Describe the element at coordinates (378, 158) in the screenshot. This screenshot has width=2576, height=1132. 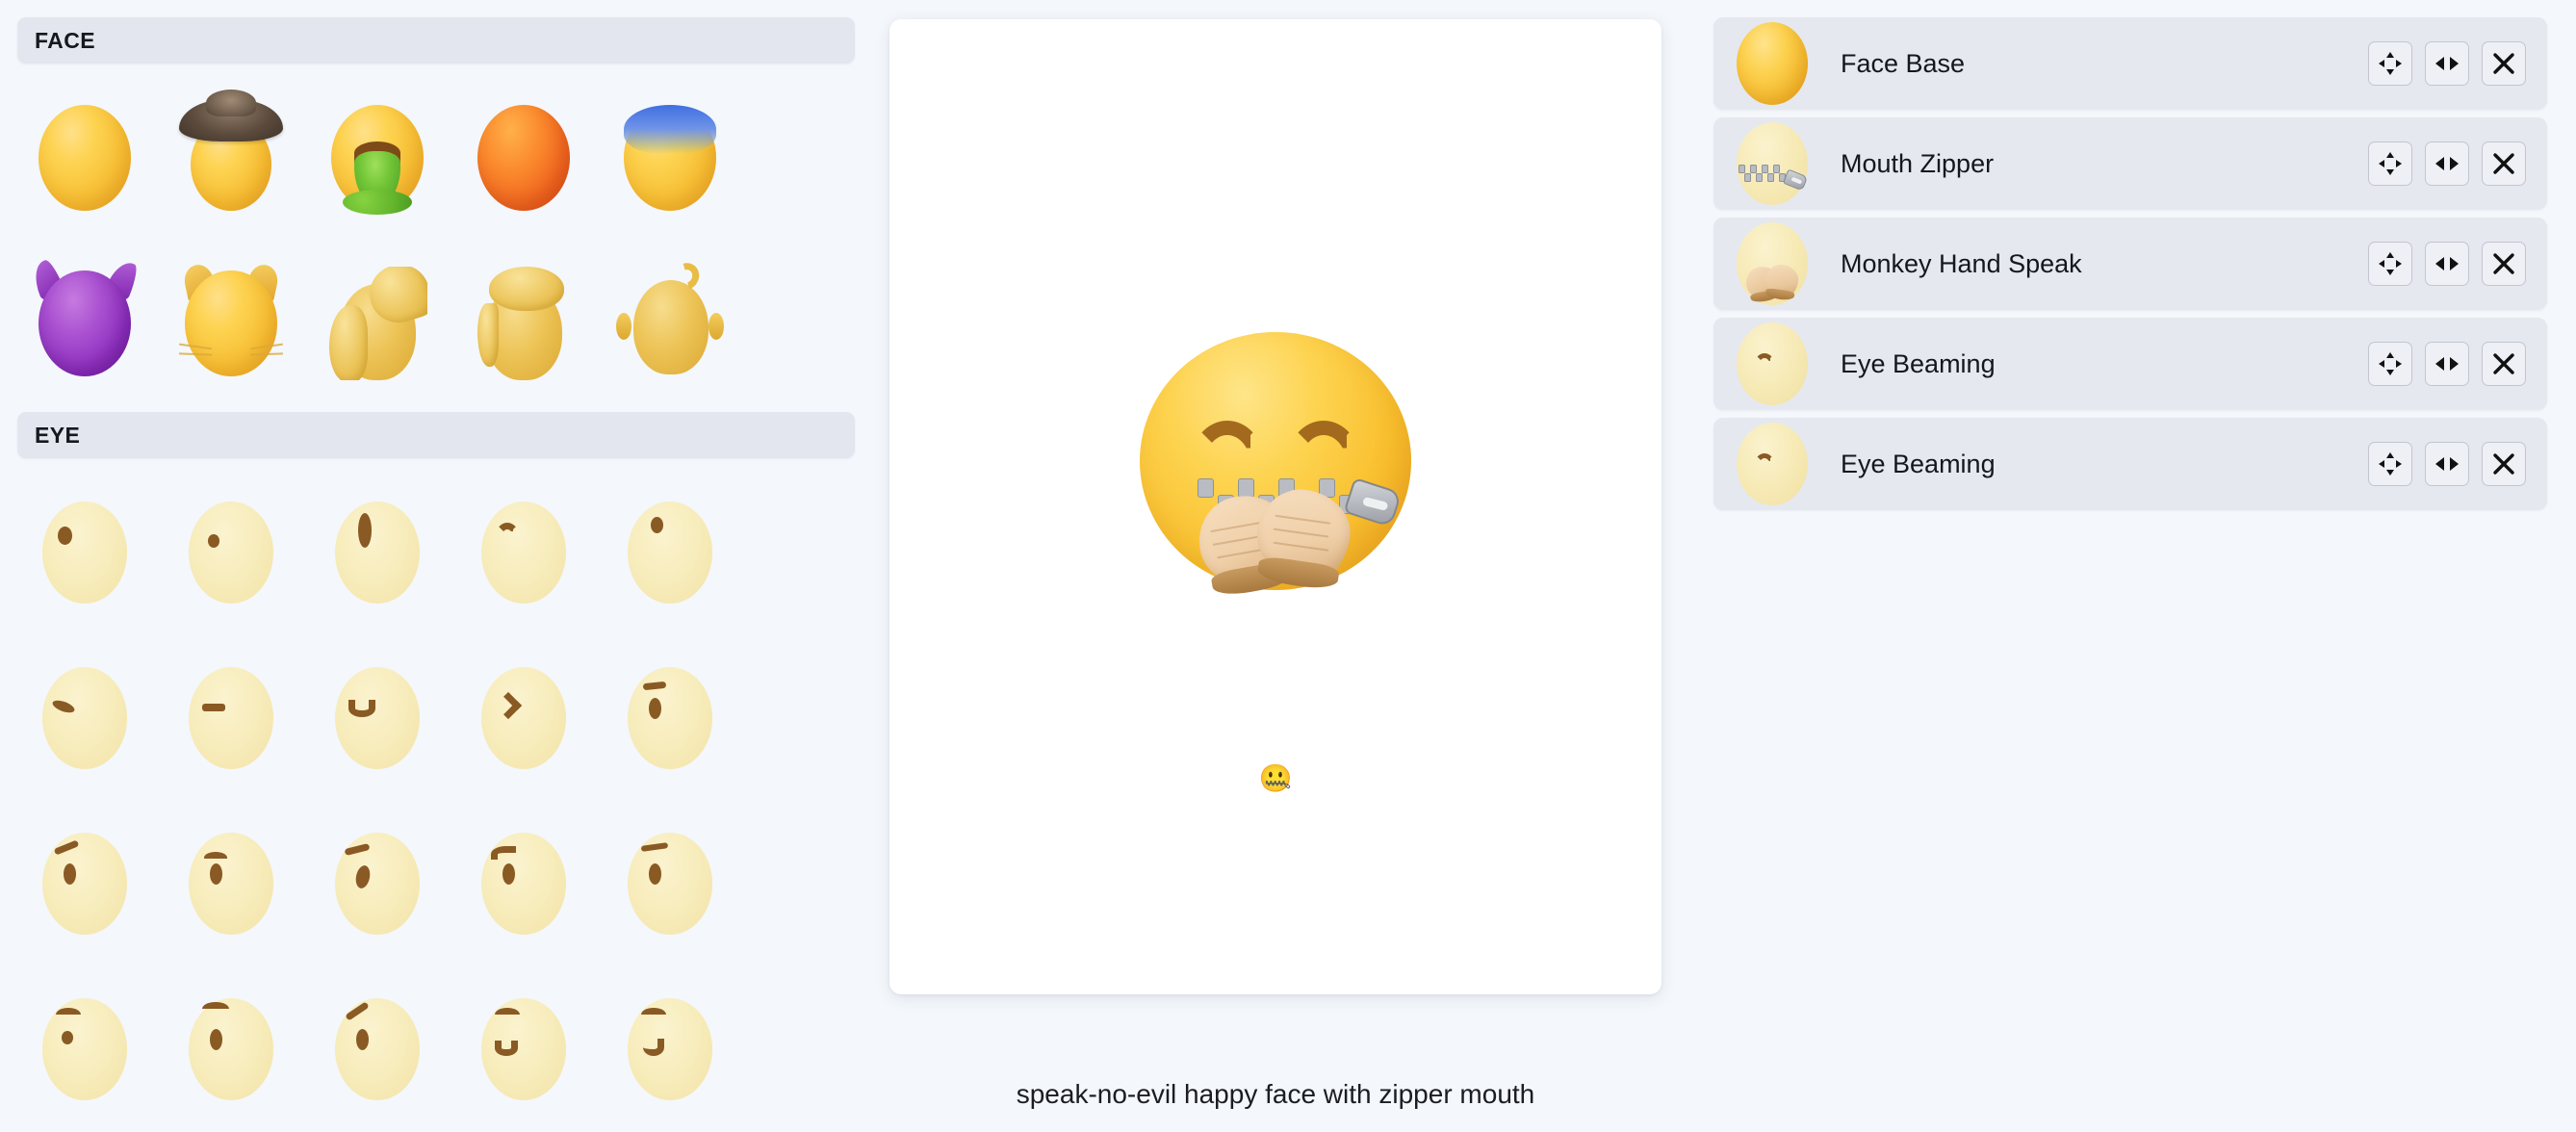
I see `face-part-ball-vomit` at that location.